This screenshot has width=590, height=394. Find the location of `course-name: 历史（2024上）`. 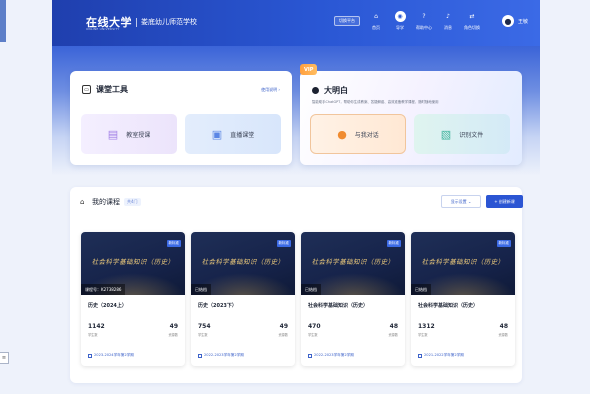

course-name: 历史（2024上） is located at coordinates (107, 306).